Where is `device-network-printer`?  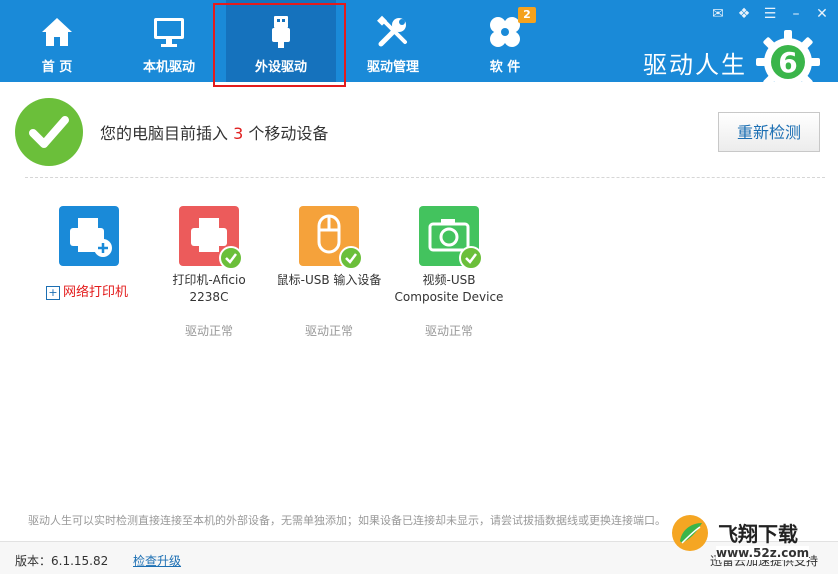 device-network-printer is located at coordinates (89, 236).